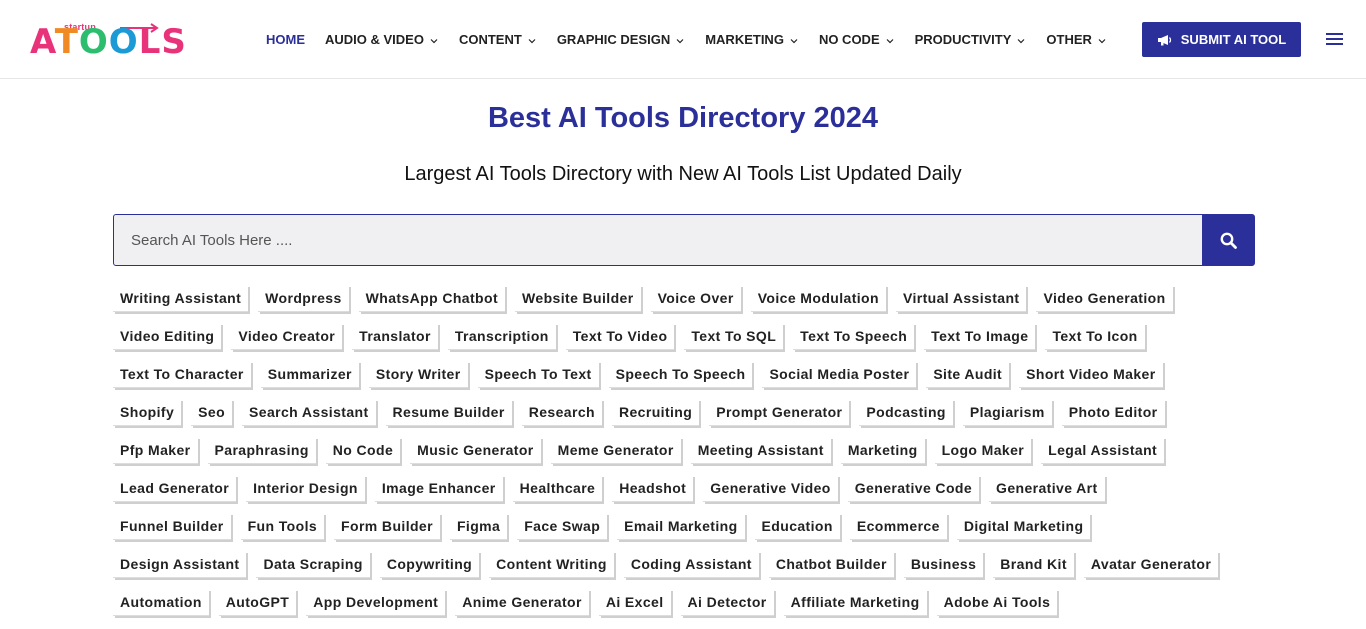  I want to click on category-tag: Data Scraping, so click(313, 564).